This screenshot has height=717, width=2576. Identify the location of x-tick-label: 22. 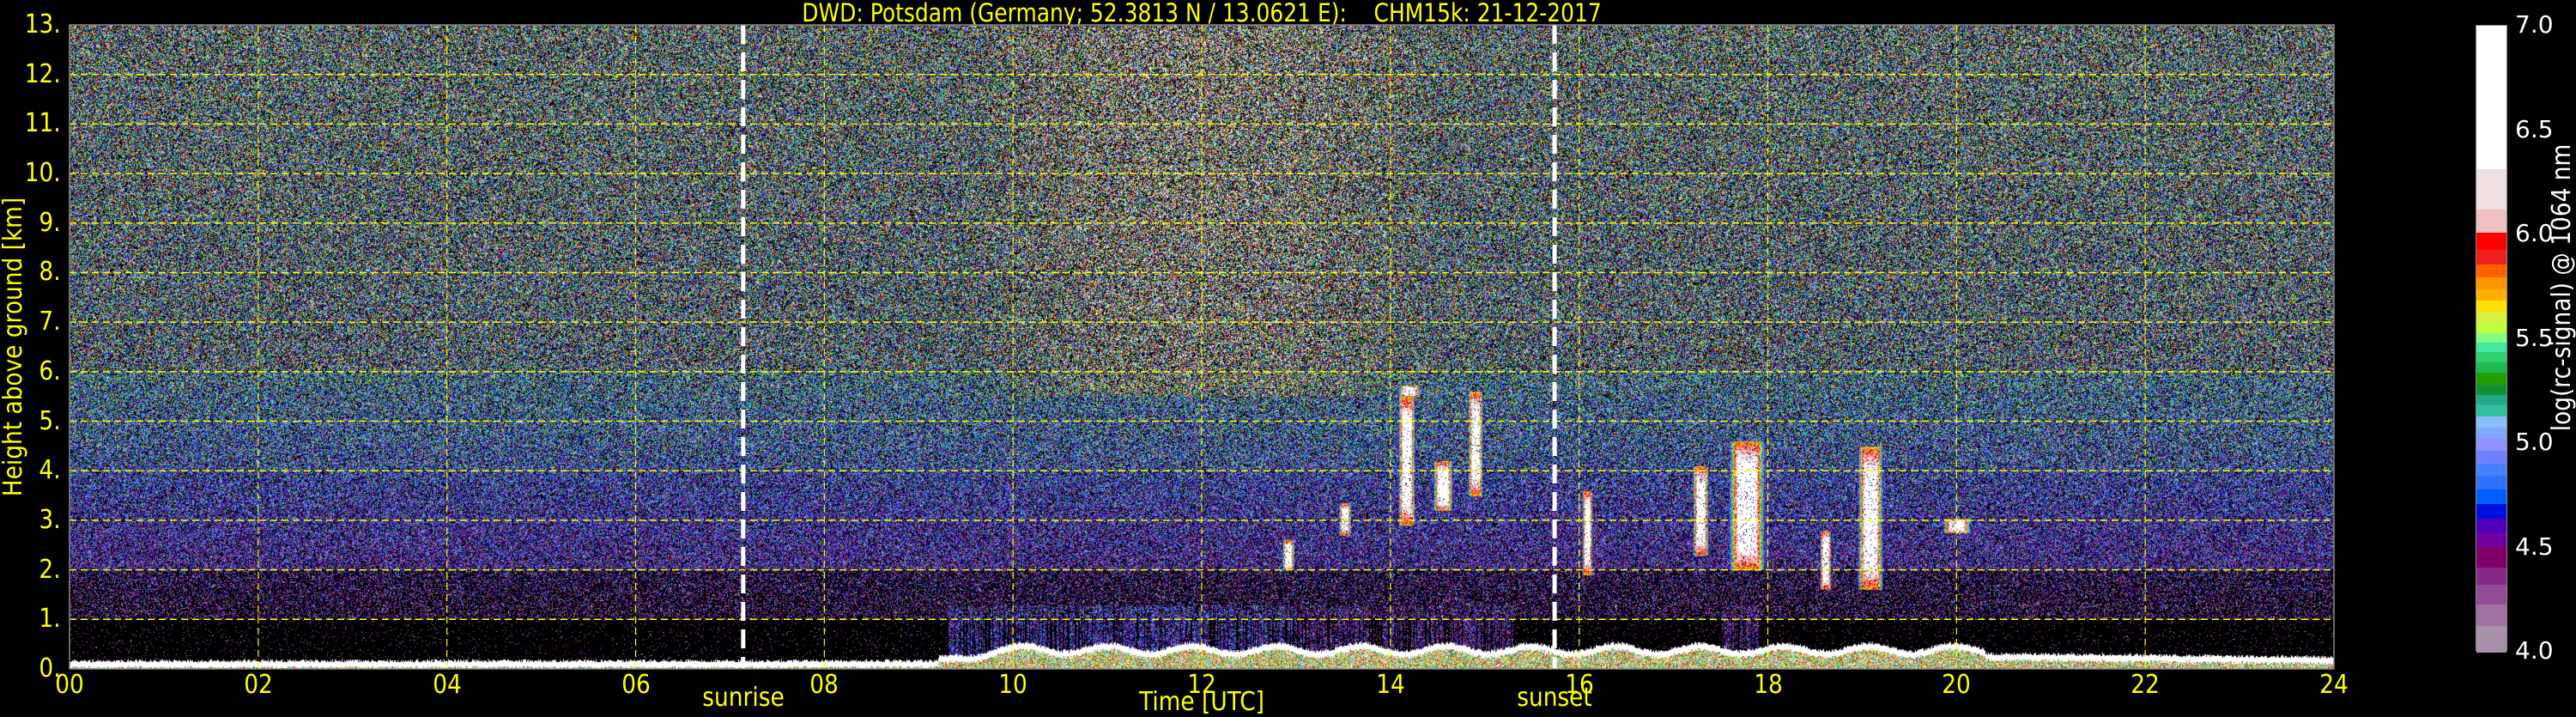
(2145, 685).